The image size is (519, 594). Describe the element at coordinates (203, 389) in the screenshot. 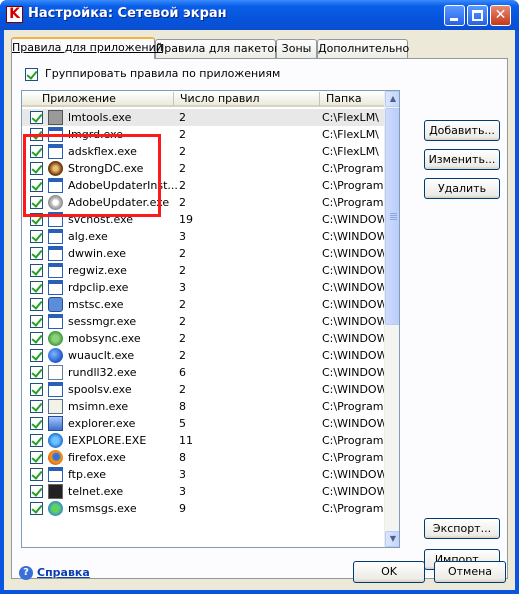

I see `table-row: spoolsv.exe 2 C:\WINDOWS\sy` at that location.